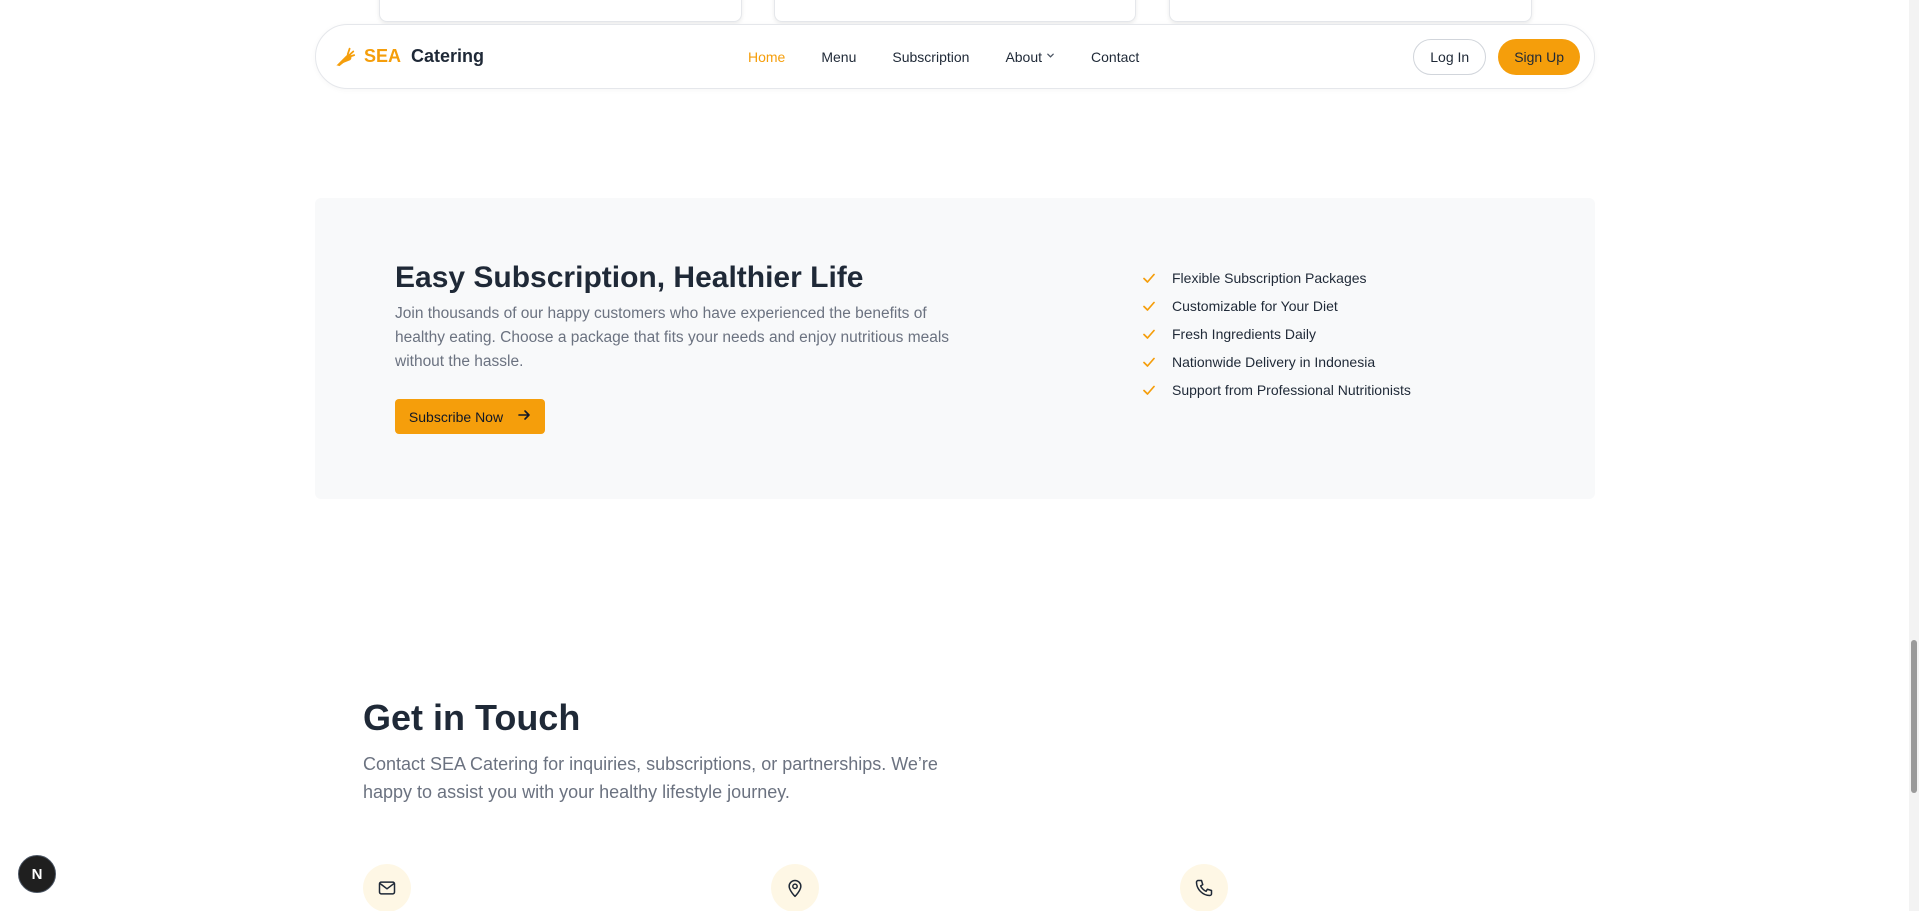 The width and height of the screenshot is (1919, 911). What do you see at coordinates (448, 56) in the screenshot?
I see `brand-name-catering: Catering` at bounding box center [448, 56].